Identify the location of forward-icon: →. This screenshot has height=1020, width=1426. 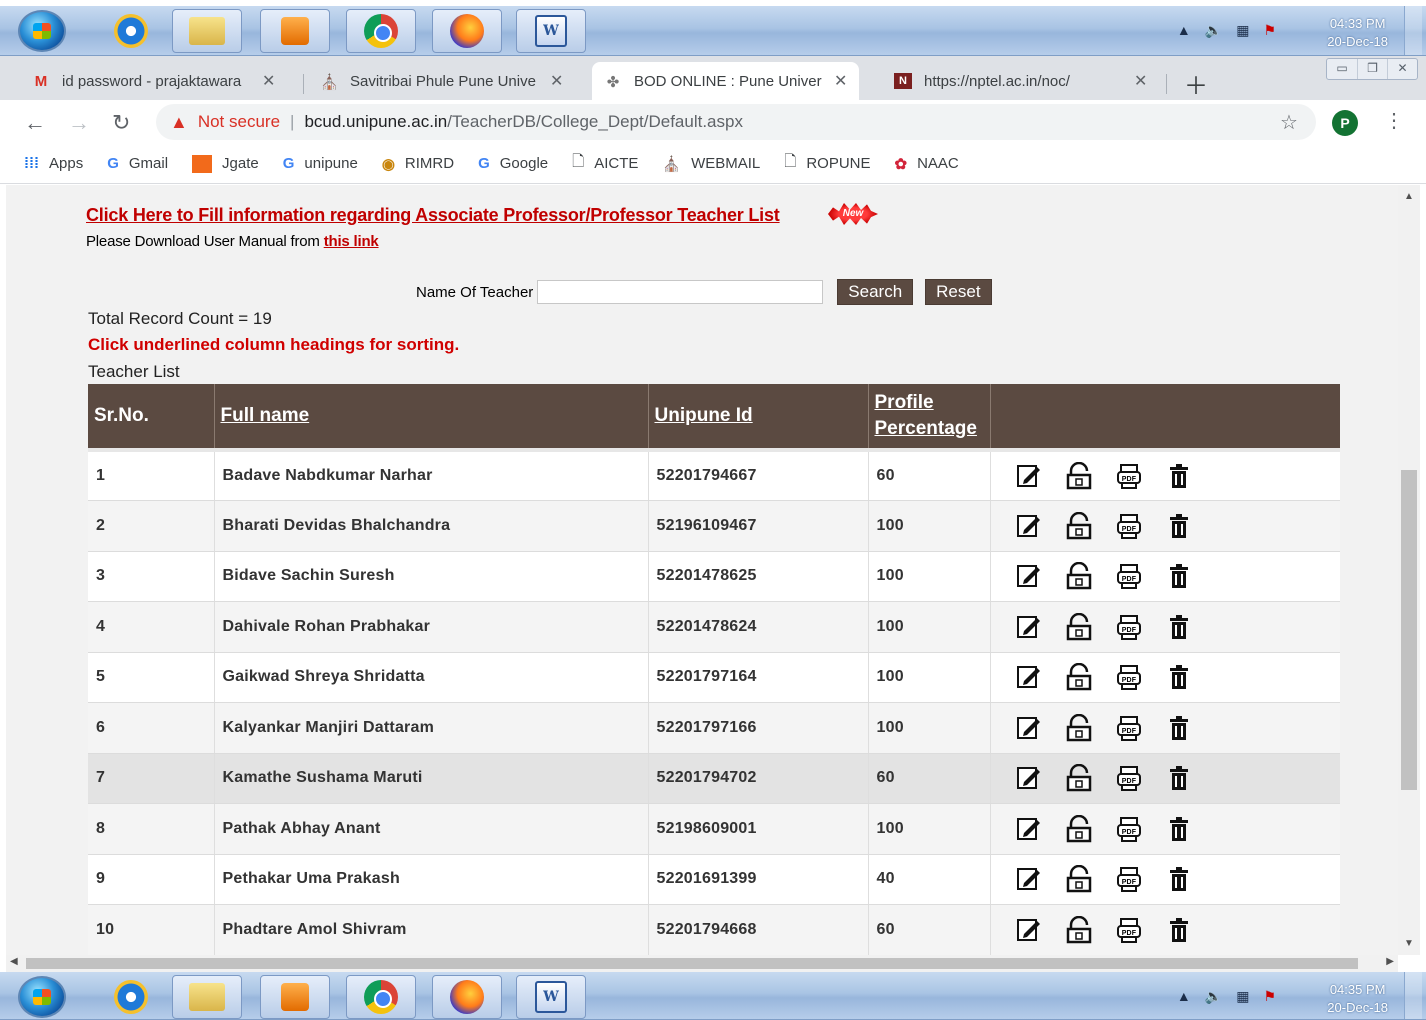
(79, 123).